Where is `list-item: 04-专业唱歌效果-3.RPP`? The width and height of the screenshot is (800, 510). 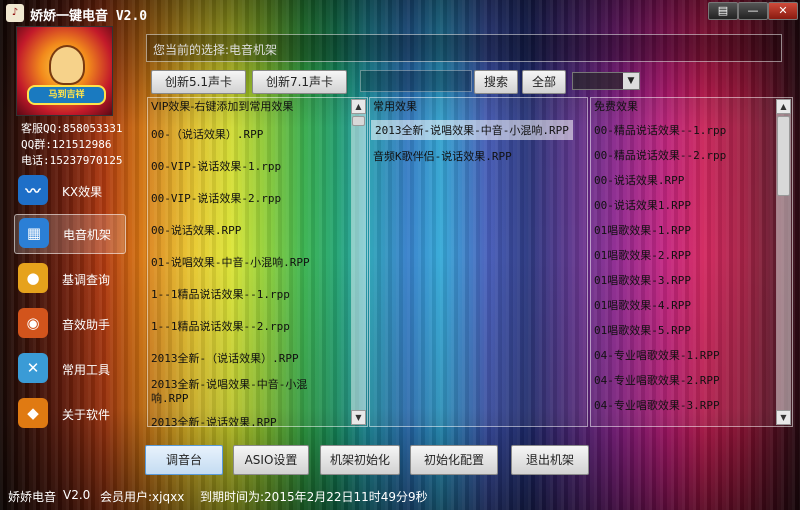 list-item: 04-专业唱歌效果-3.RPP is located at coordinates (657, 405).